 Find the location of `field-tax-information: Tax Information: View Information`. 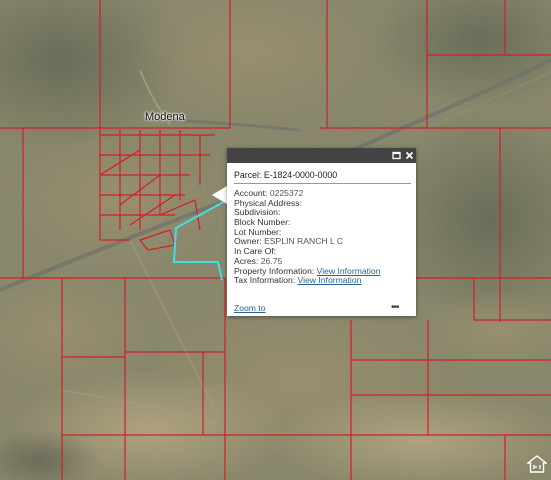

field-tax-information: Tax Information: View Information is located at coordinates (298, 280).